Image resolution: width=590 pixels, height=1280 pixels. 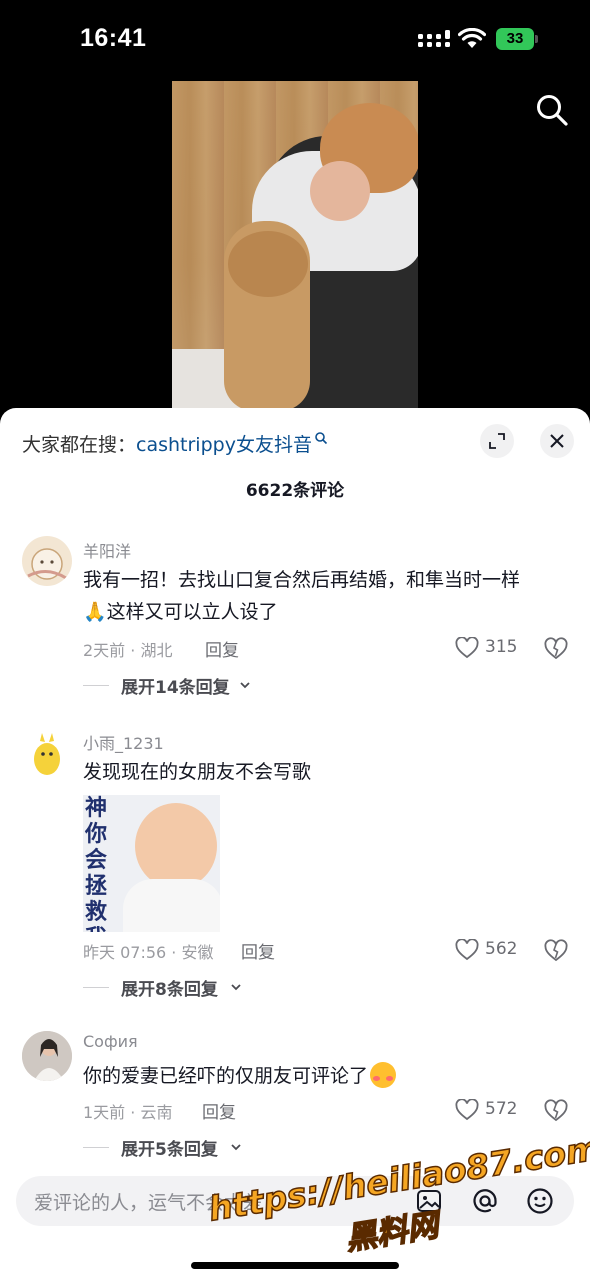 What do you see at coordinates (95, 612) in the screenshot?
I see `hand-emoji-icon: 🙏` at bounding box center [95, 612].